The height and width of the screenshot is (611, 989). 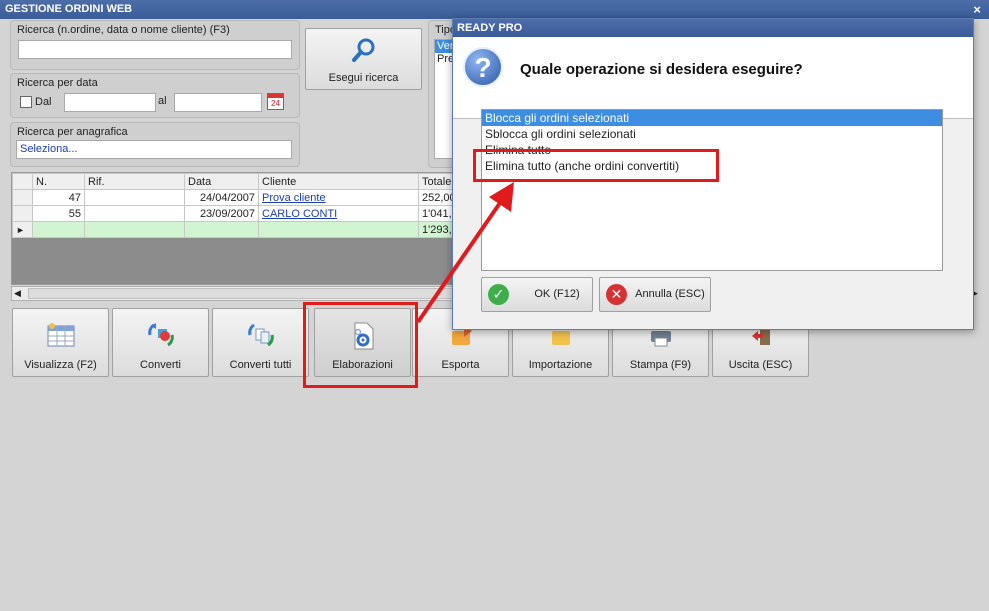 What do you see at coordinates (465, 253) in the screenshot?
I see `annotation-arrow` at bounding box center [465, 253].